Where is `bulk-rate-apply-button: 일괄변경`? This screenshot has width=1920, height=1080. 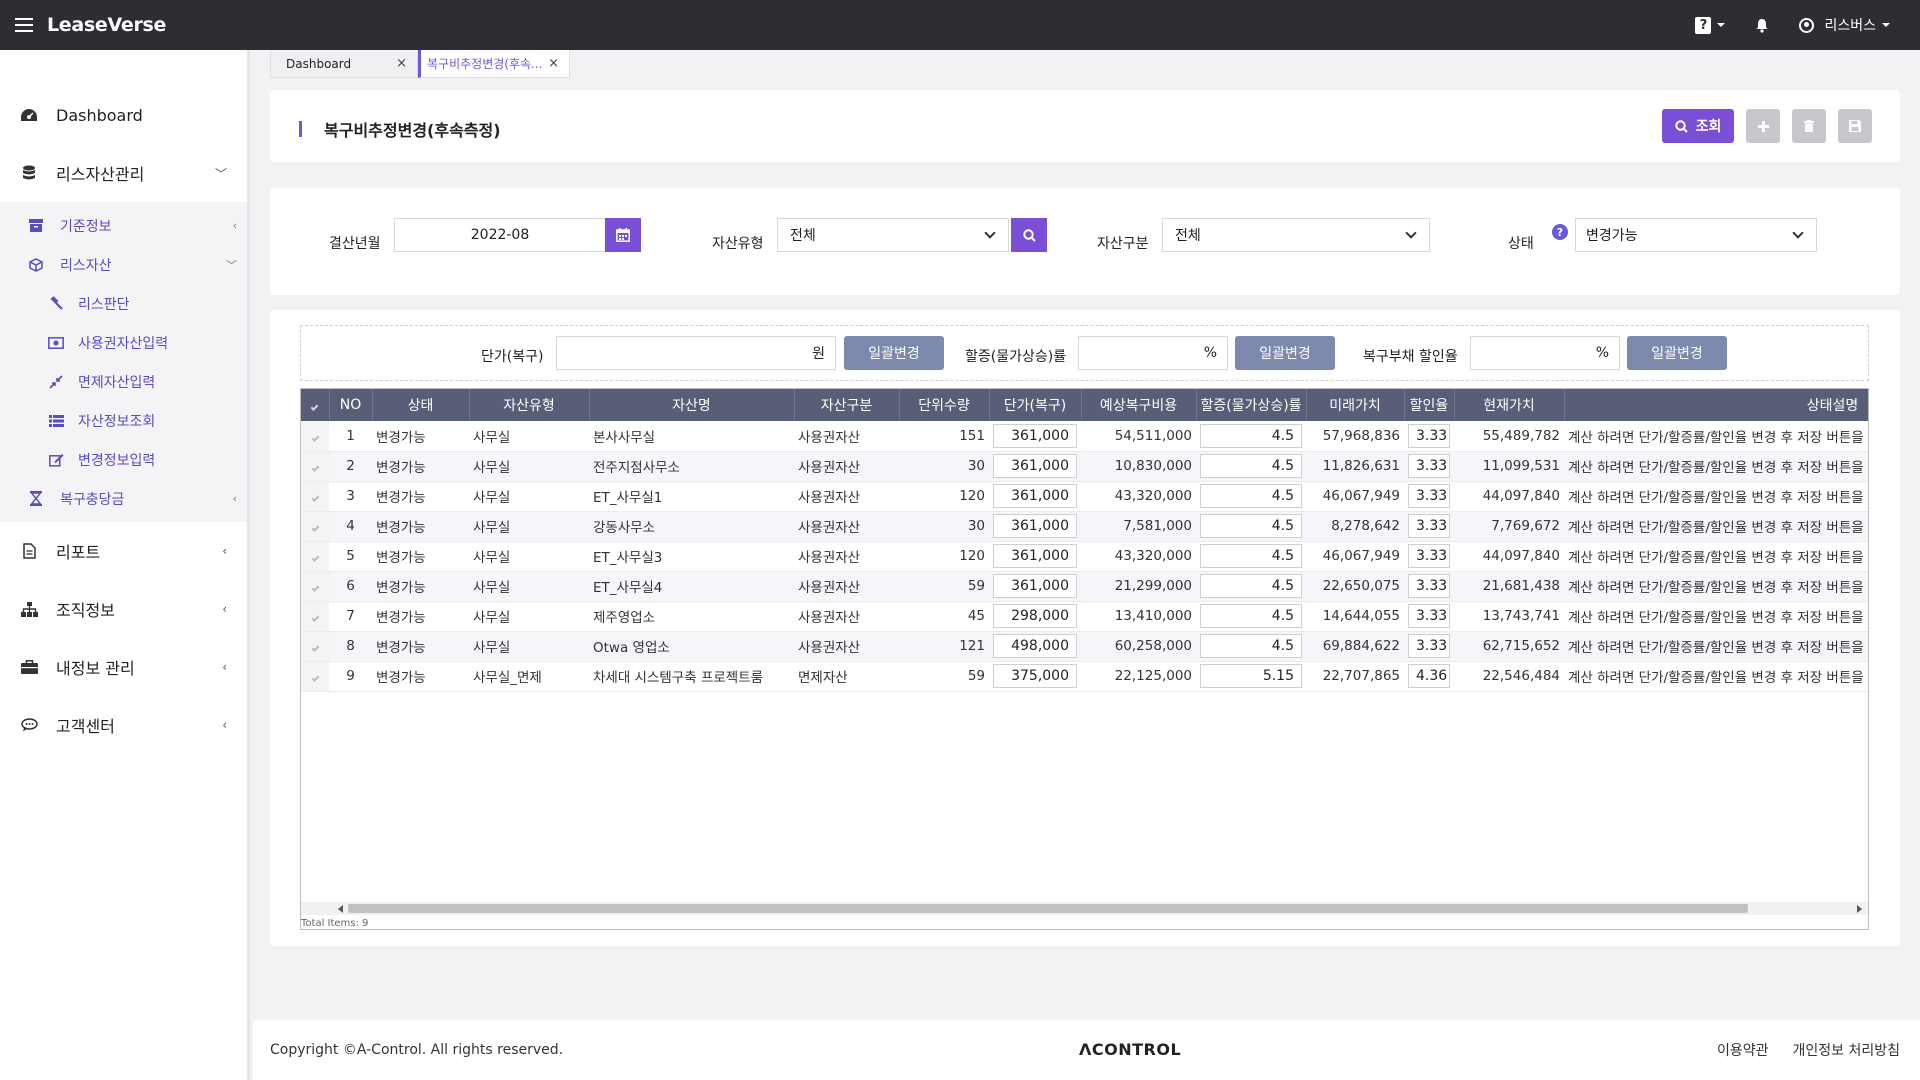 bulk-rate-apply-button: 일괄변경 is located at coordinates (1285, 353).